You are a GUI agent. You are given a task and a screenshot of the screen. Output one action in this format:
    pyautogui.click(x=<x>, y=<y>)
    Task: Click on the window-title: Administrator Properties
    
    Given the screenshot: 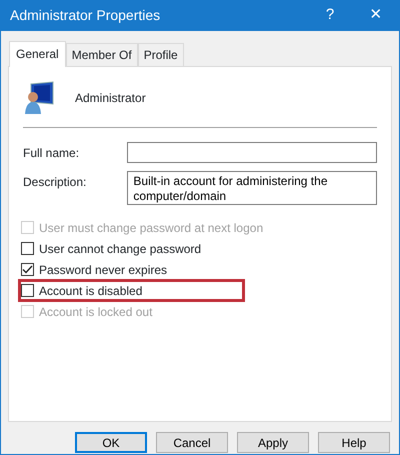 What is the action you would take?
    pyautogui.click(x=86, y=15)
    